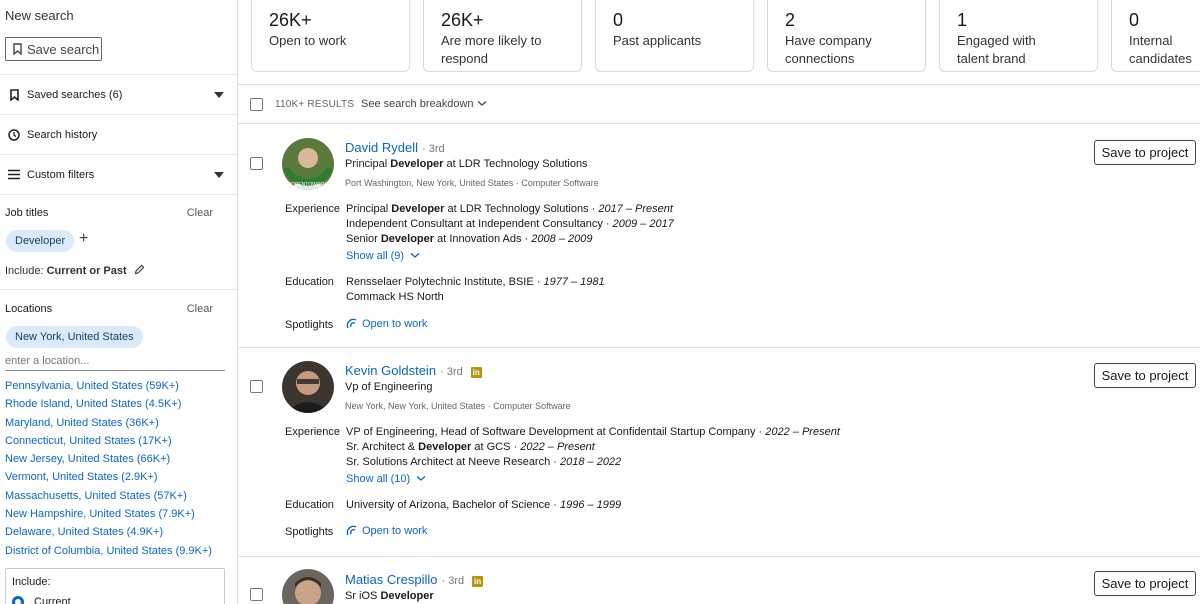 The width and height of the screenshot is (1200, 604). What do you see at coordinates (108, 460) in the screenshot?
I see `location-suggestion: New Jersey, United States (66K+)` at bounding box center [108, 460].